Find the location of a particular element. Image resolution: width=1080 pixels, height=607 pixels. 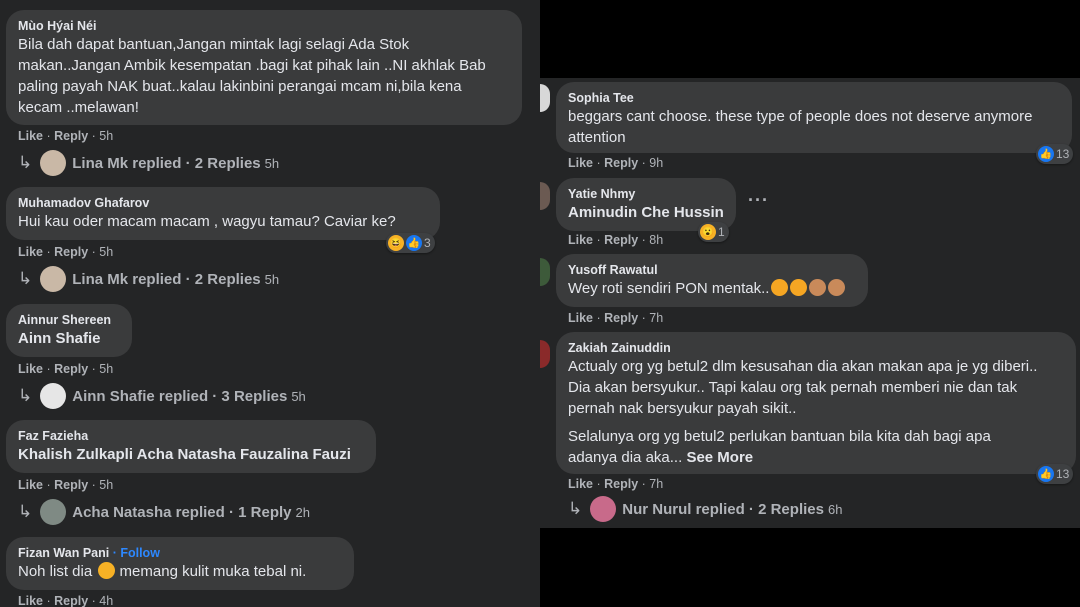

replied-time: 5h is located at coordinates (272, 279).